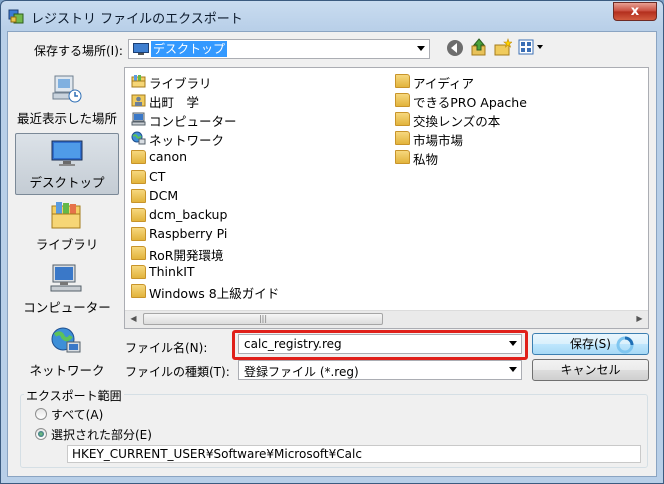  What do you see at coordinates (293, 344) in the screenshot?
I see `filename-value: calc_registry.reg` at bounding box center [293, 344].